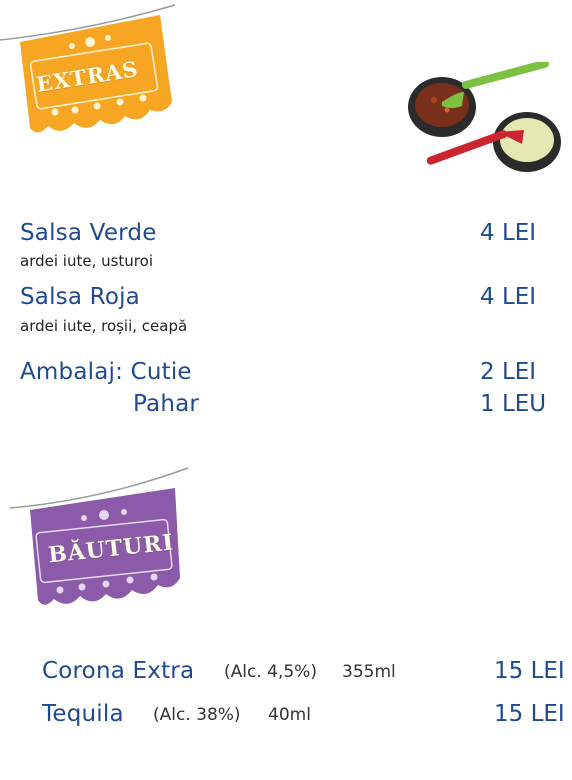 Image resolution: width=572 pixels, height=780 pixels. I want to click on item-name: Salsa Roja, so click(80, 297).